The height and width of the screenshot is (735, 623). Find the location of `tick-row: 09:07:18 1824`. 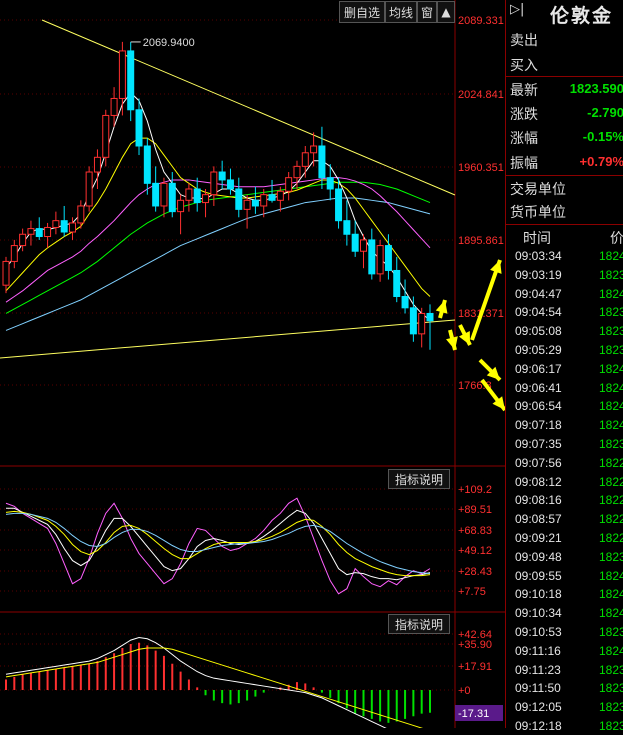

tick-row: 09:07:18 1824 is located at coordinates (564, 425).